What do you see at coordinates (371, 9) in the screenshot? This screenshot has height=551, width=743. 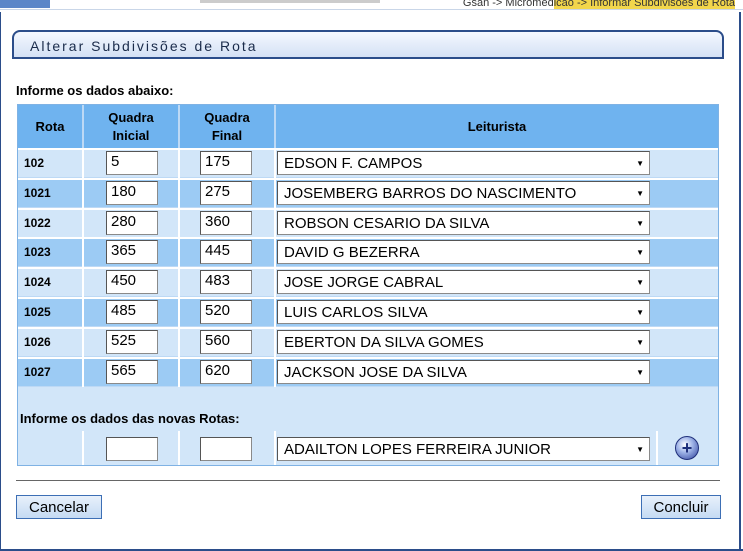 I see `top-line` at bounding box center [371, 9].